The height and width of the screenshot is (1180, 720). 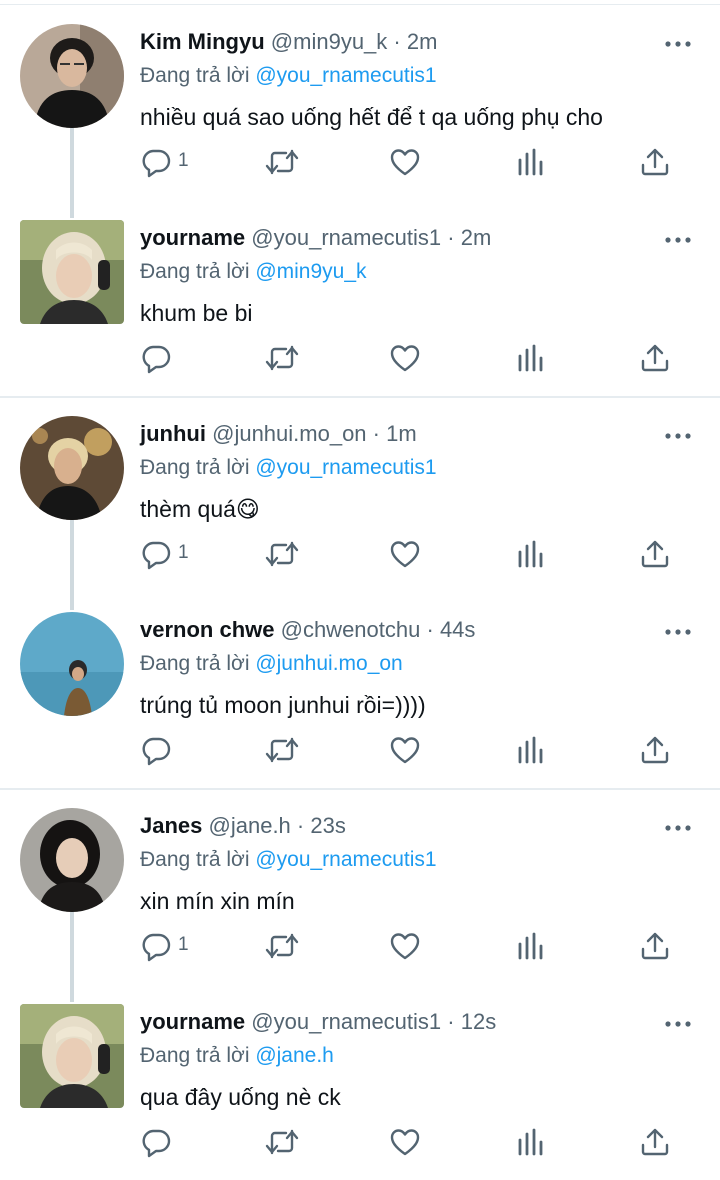 I want to click on author-handle: @jane.h, so click(x=250, y=825).